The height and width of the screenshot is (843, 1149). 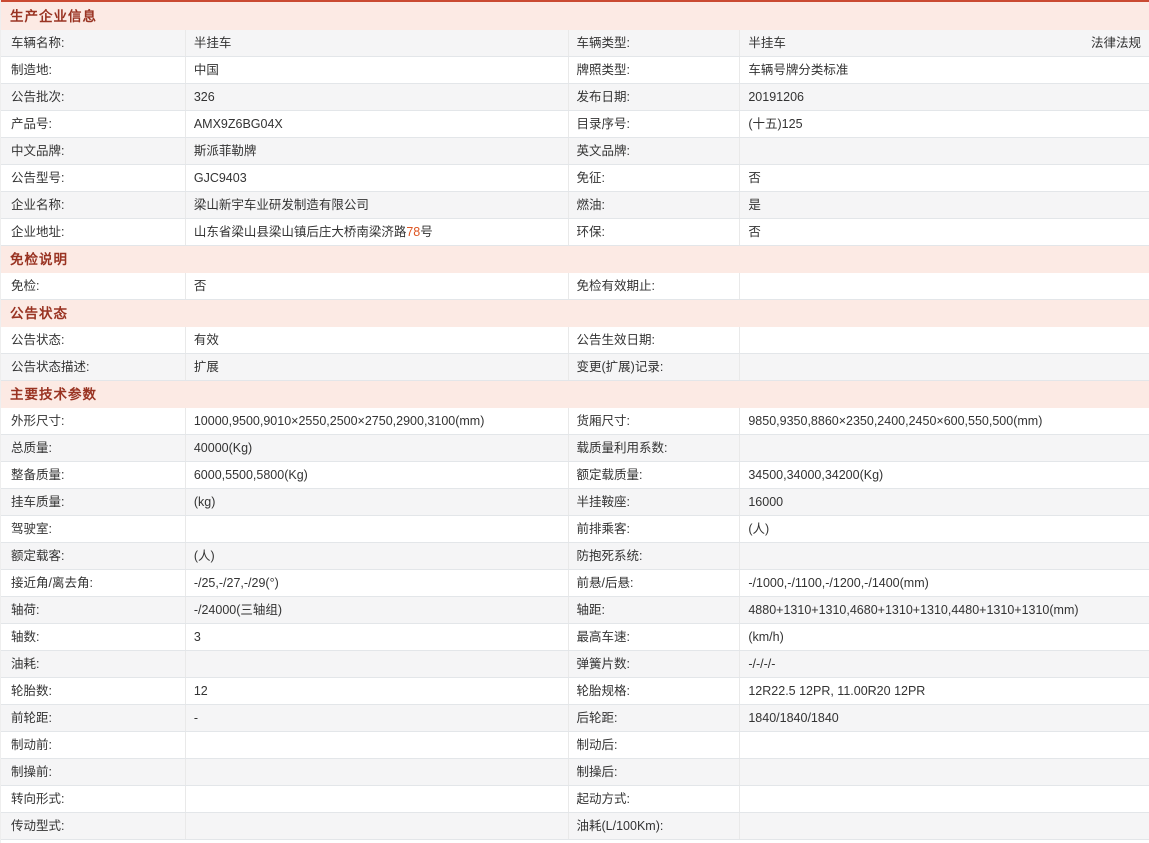 I want to click on field-value: 梁山新宇车业研发制造有限公司, so click(x=377, y=205).